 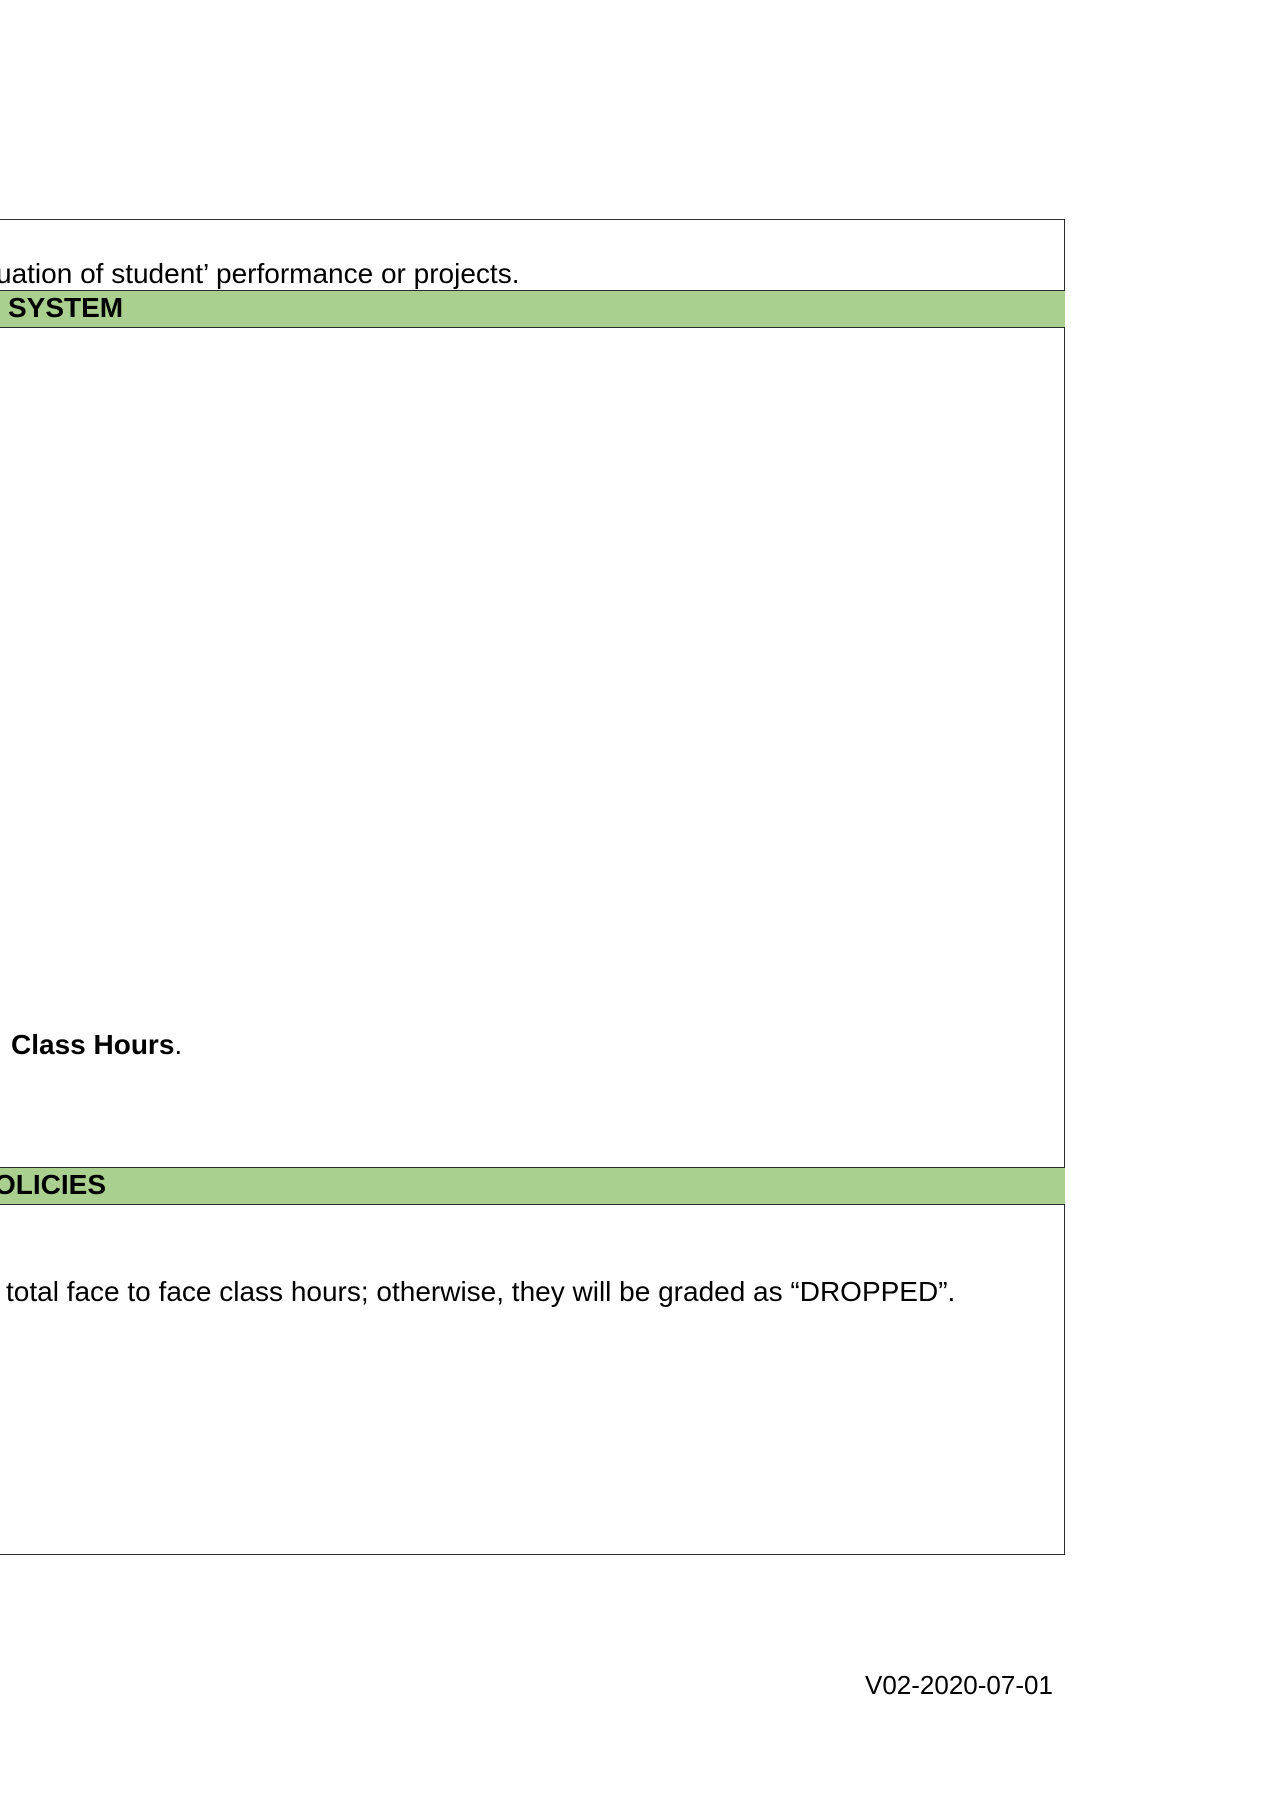 What do you see at coordinates (53, 1184) in the screenshot?
I see `policies-header-label: OLICIES` at bounding box center [53, 1184].